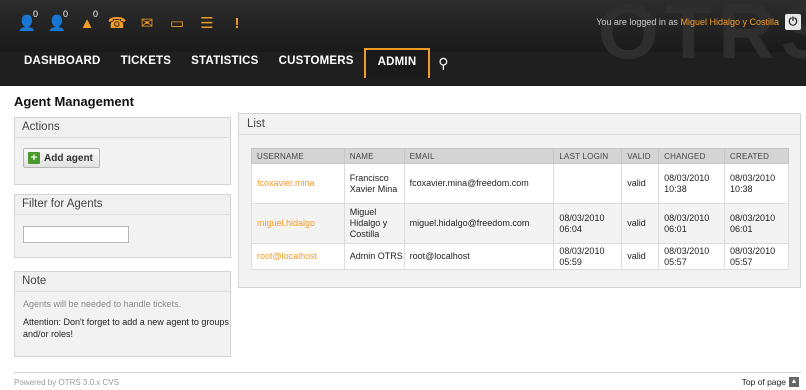 This screenshot has height=390, width=806. What do you see at coordinates (756, 223) in the screenshot?
I see `cell-created: 08/03/2010 06:01` at bounding box center [756, 223].